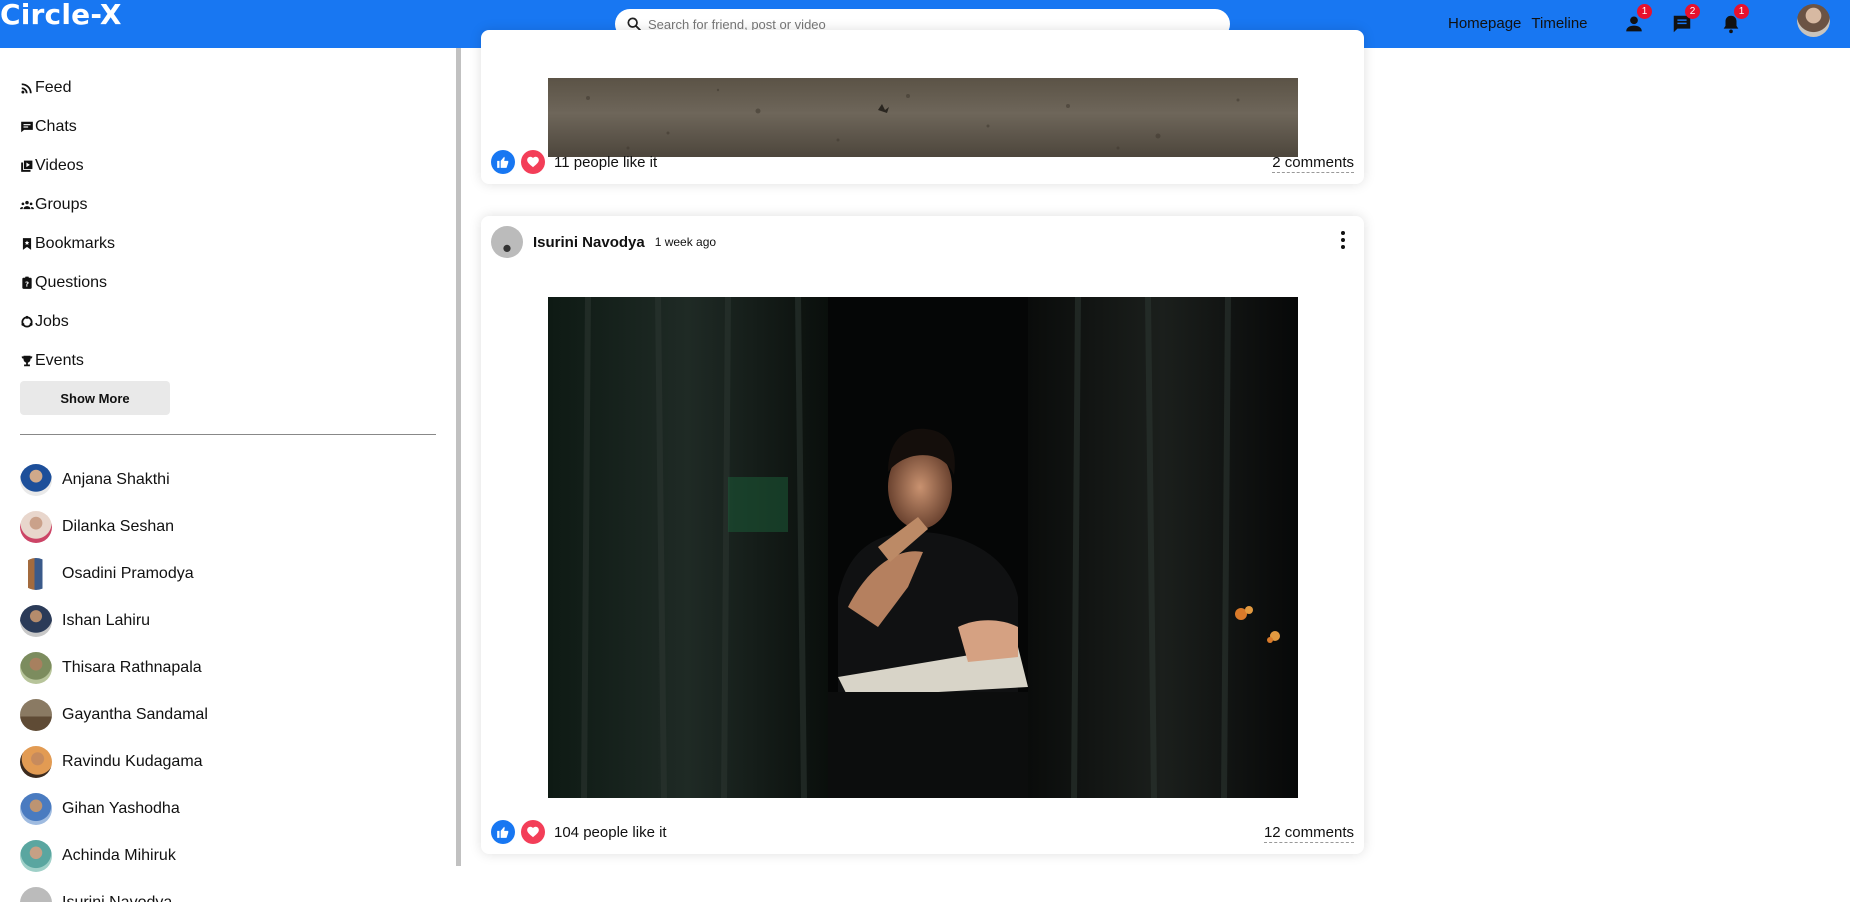 This screenshot has height=902, width=1850. Describe the element at coordinates (71, 282) in the screenshot. I see `sidebar-item-label: Questions` at that location.